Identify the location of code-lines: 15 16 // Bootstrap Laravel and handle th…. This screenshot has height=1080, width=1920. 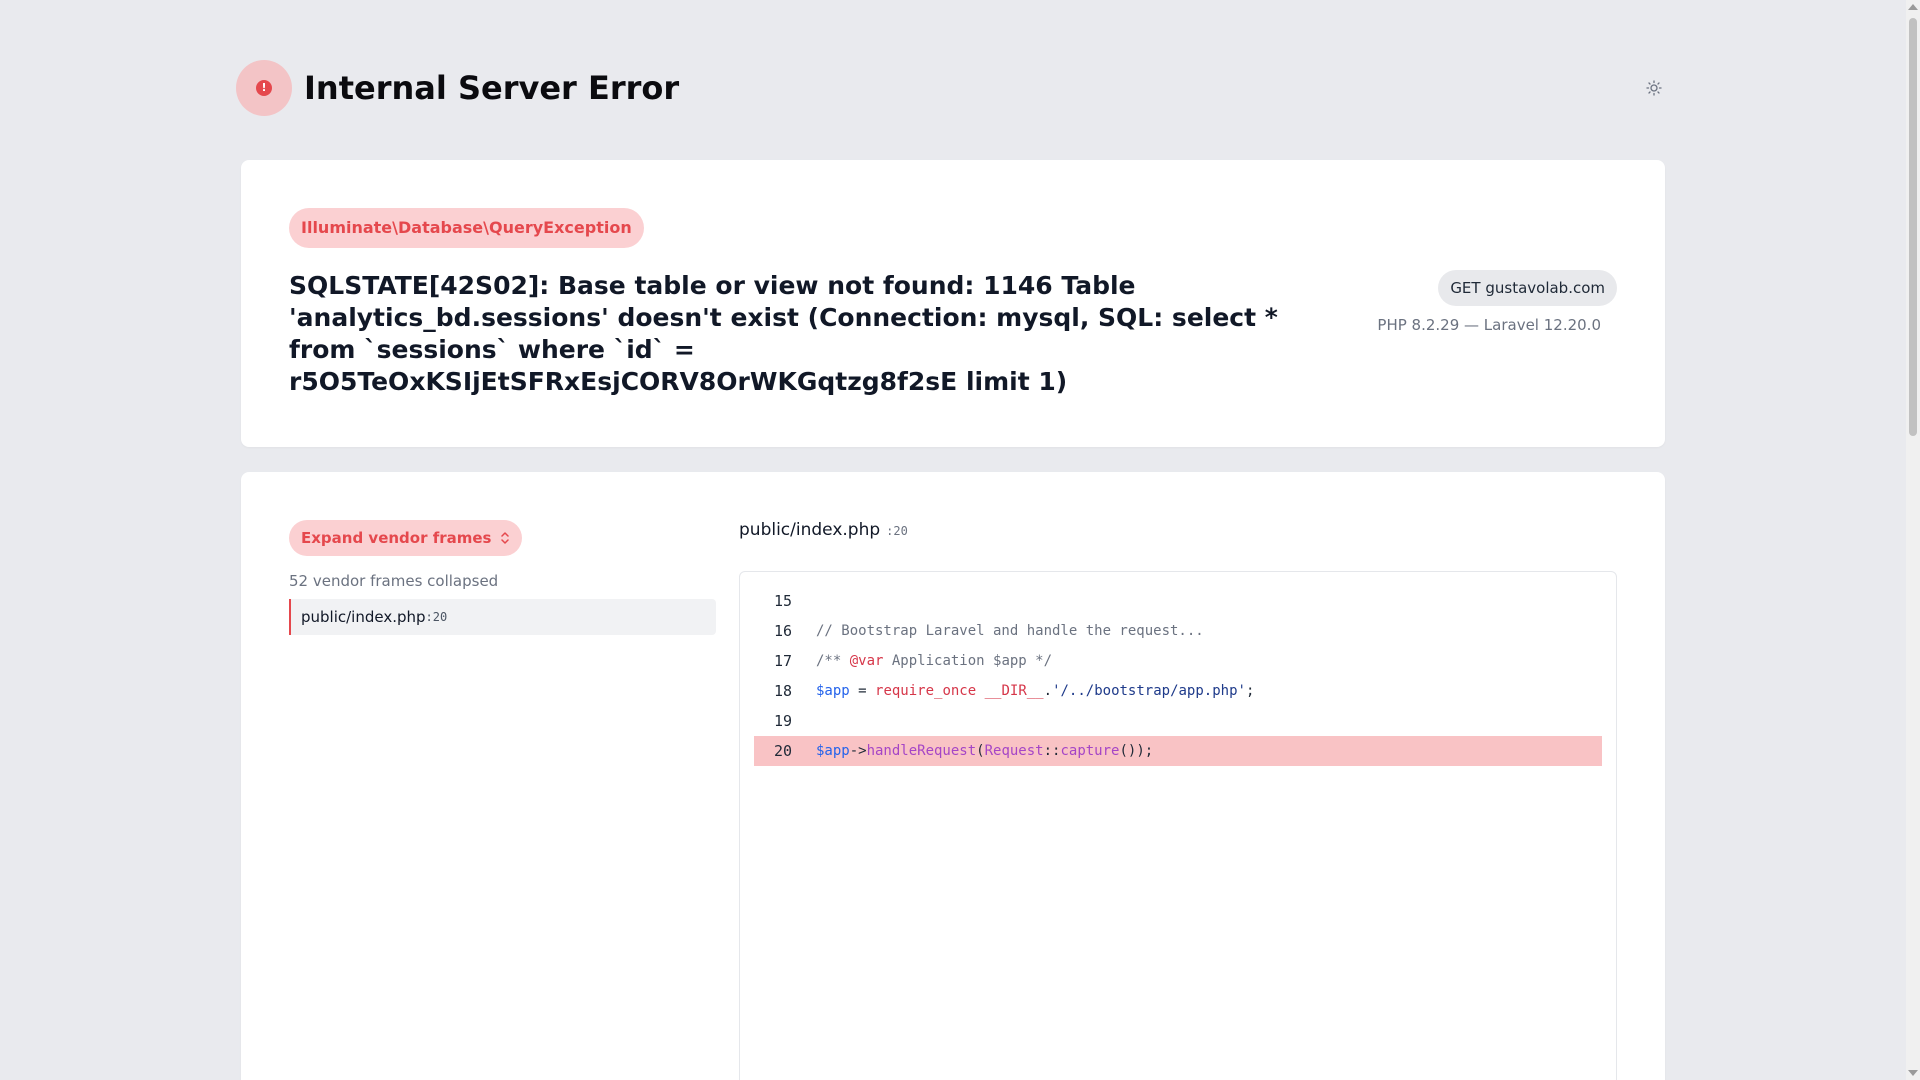
(1178, 676).